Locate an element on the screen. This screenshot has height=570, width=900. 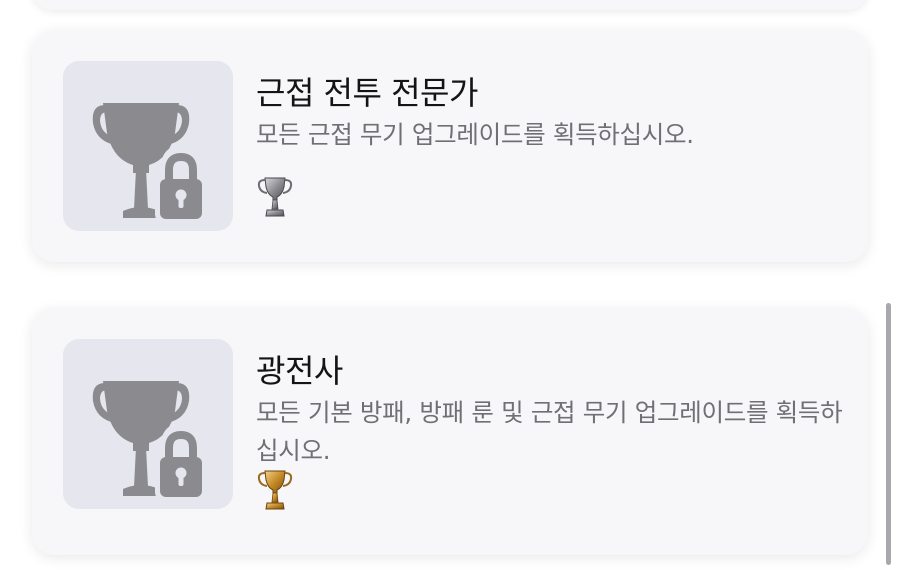
achievement-description: 모든 근접 무기 업그레이드를 획득하십시오. is located at coordinates (475, 134).